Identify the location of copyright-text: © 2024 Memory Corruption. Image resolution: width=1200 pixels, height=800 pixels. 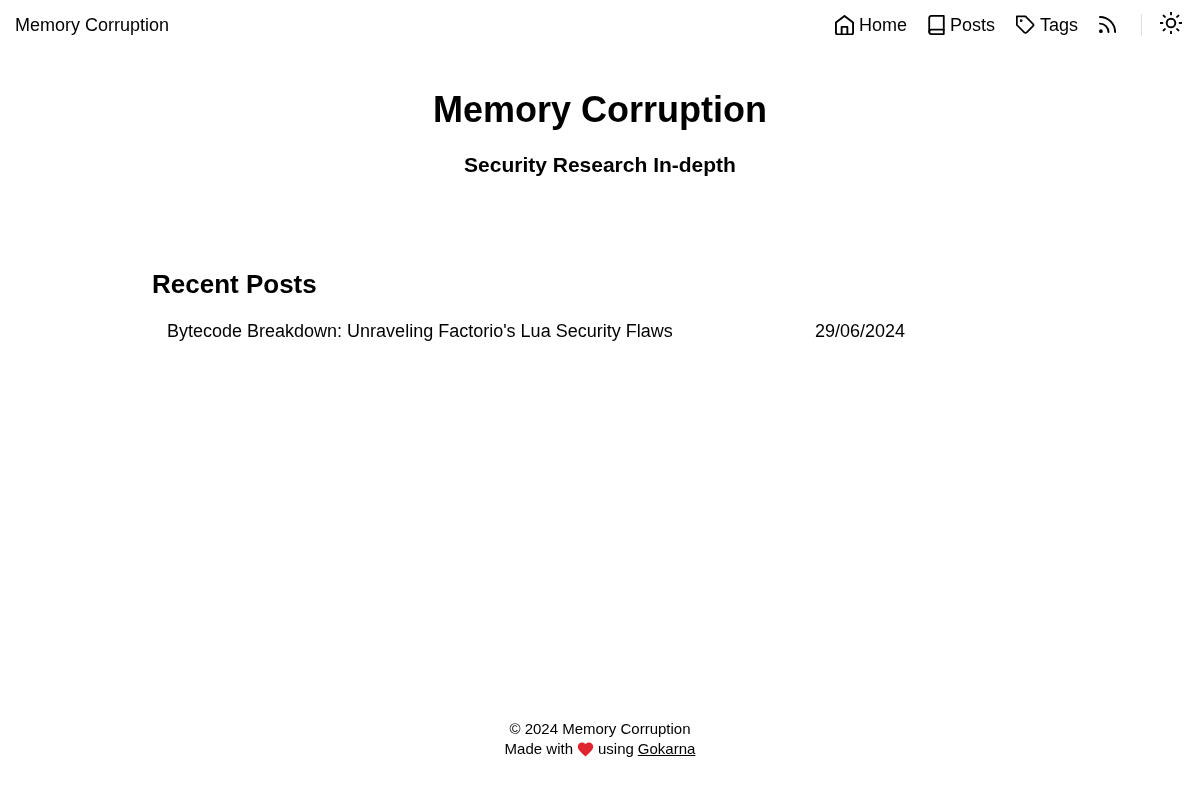
(600, 729).